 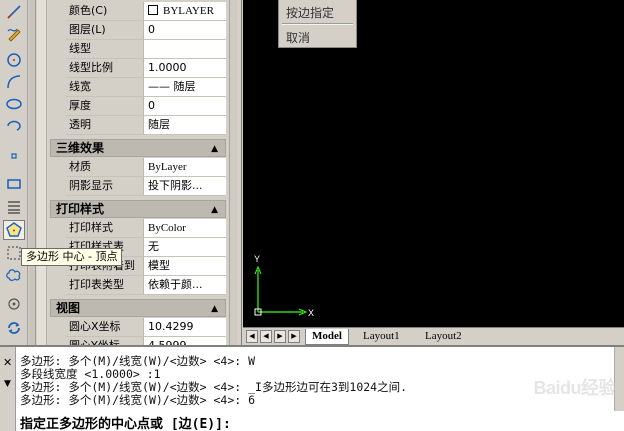 I want to click on prop-row-material: 材质 ByLayer, so click(x=146, y=167).